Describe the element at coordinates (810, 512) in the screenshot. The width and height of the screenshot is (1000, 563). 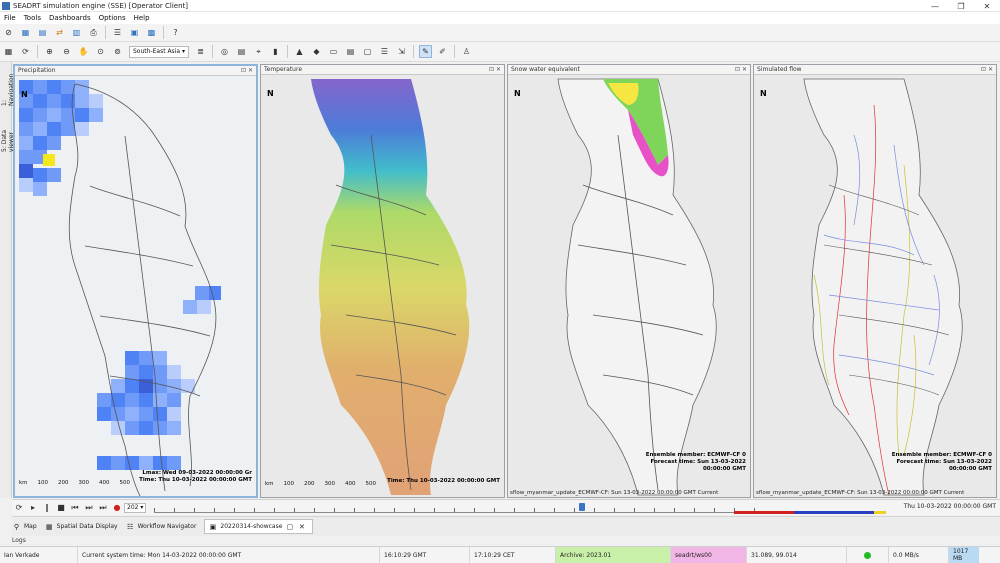
I see `forecast-color-strip` at that location.